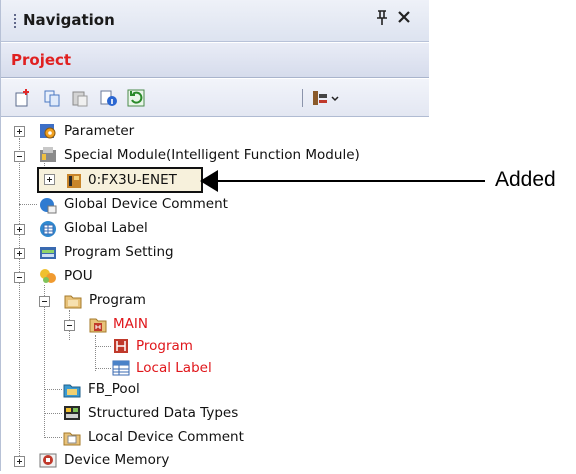 This screenshot has height=474, width=576. Describe the element at coordinates (350, 181) in the screenshot. I see `callout-line` at that location.